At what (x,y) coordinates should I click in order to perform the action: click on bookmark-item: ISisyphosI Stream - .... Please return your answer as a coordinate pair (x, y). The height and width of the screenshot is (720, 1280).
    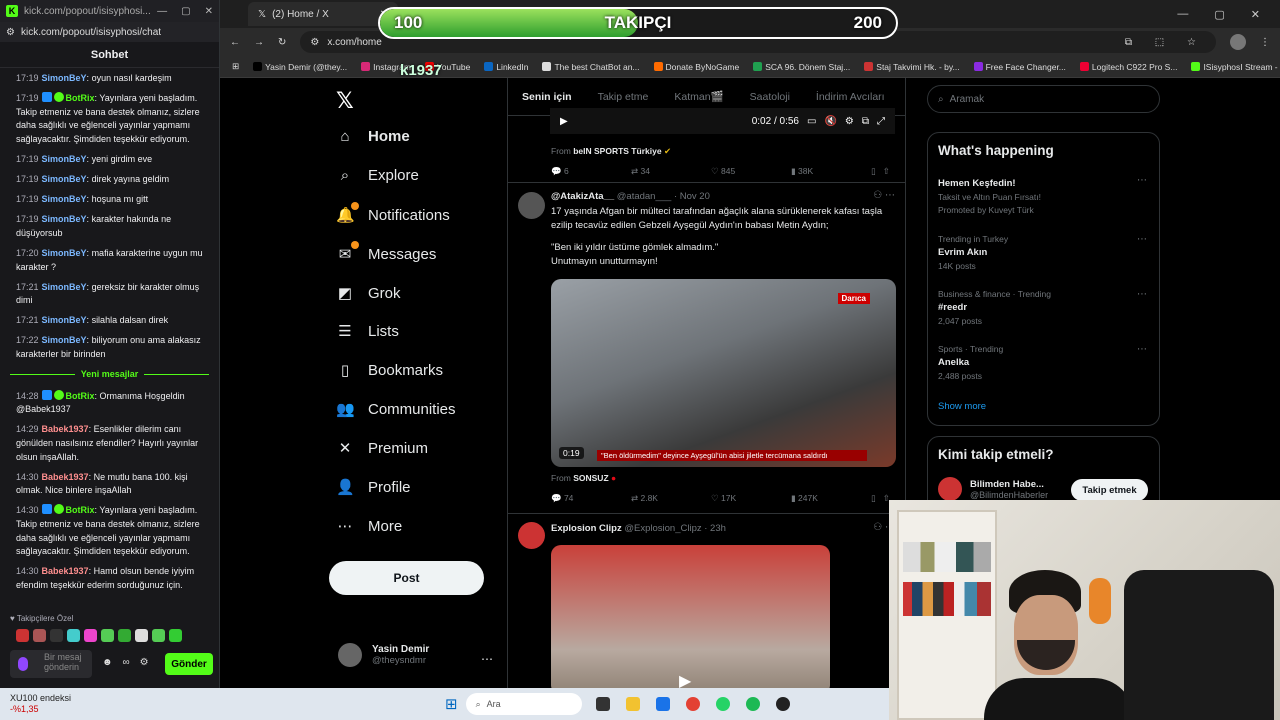
    Looking at the image, I should click on (1235, 66).